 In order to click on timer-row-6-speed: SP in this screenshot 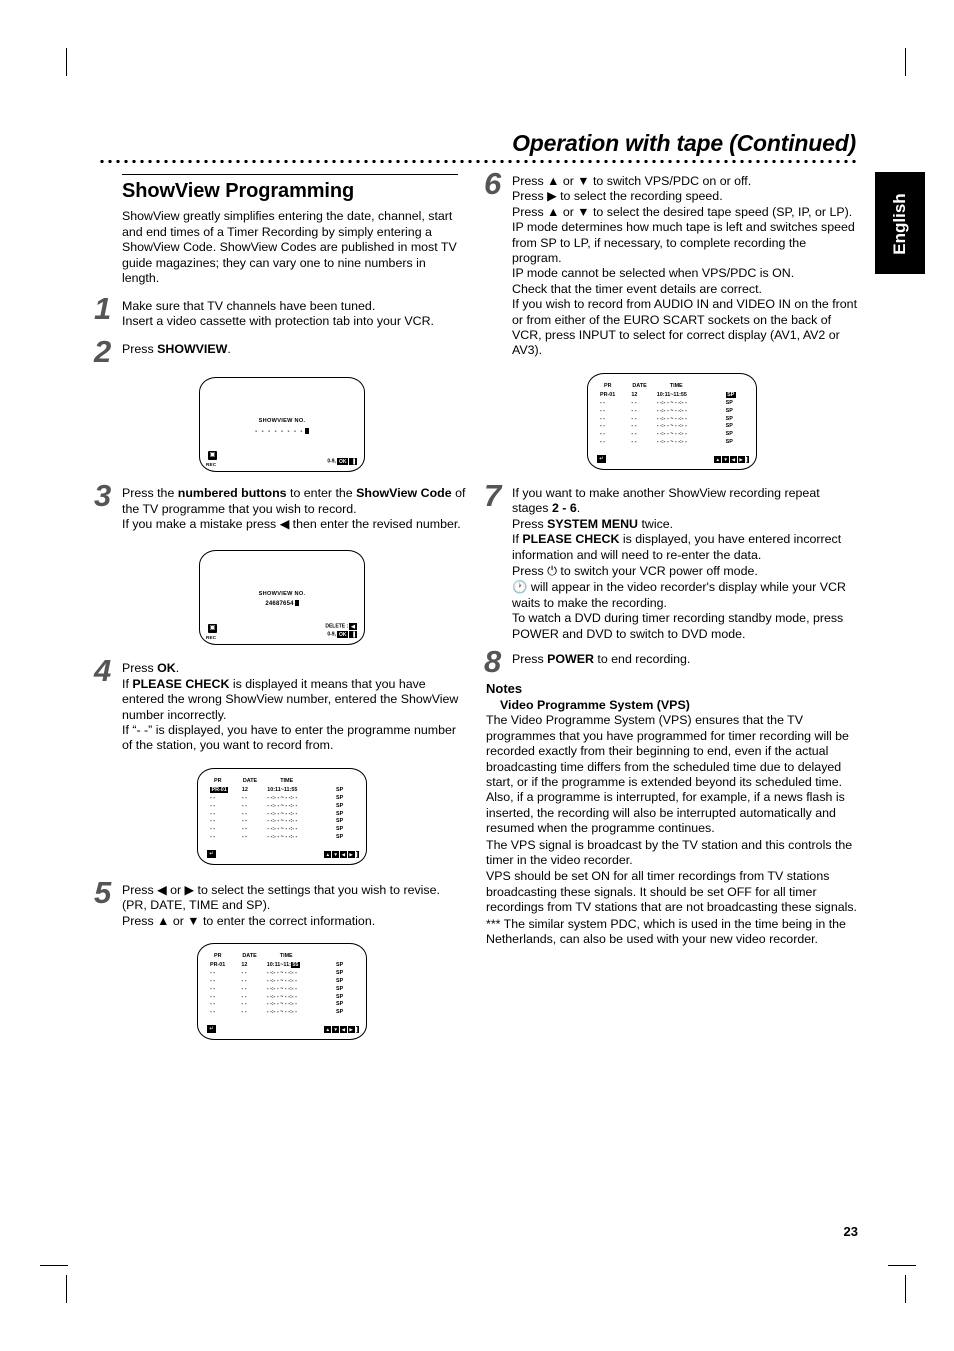, I will do `click(346, 829)`.